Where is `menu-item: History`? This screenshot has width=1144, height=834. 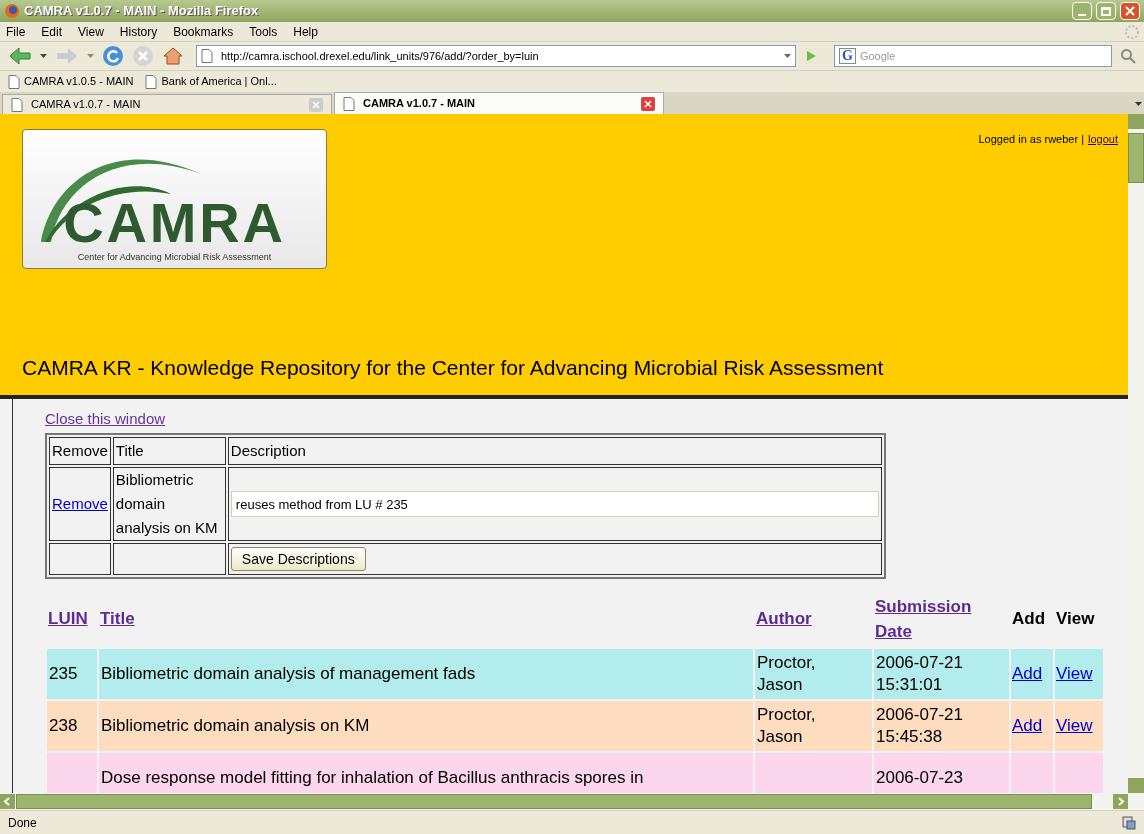 menu-item: History is located at coordinates (138, 31).